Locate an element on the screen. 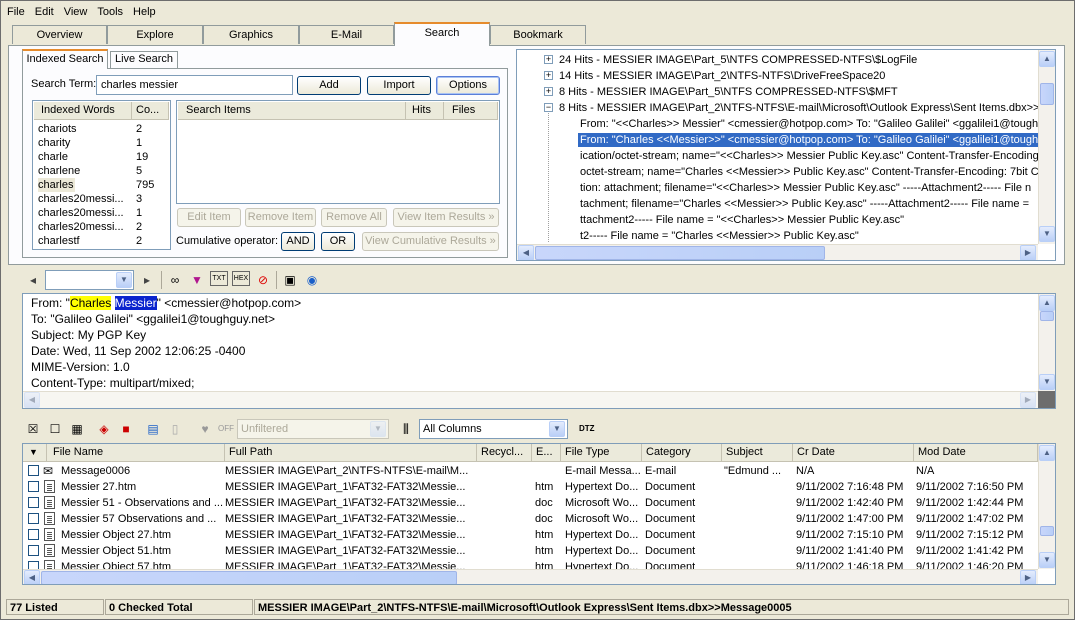 The height and width of the screenshot is (620, 1075). list-item: charles20messi... 2 is located at coordinates (102, 227).